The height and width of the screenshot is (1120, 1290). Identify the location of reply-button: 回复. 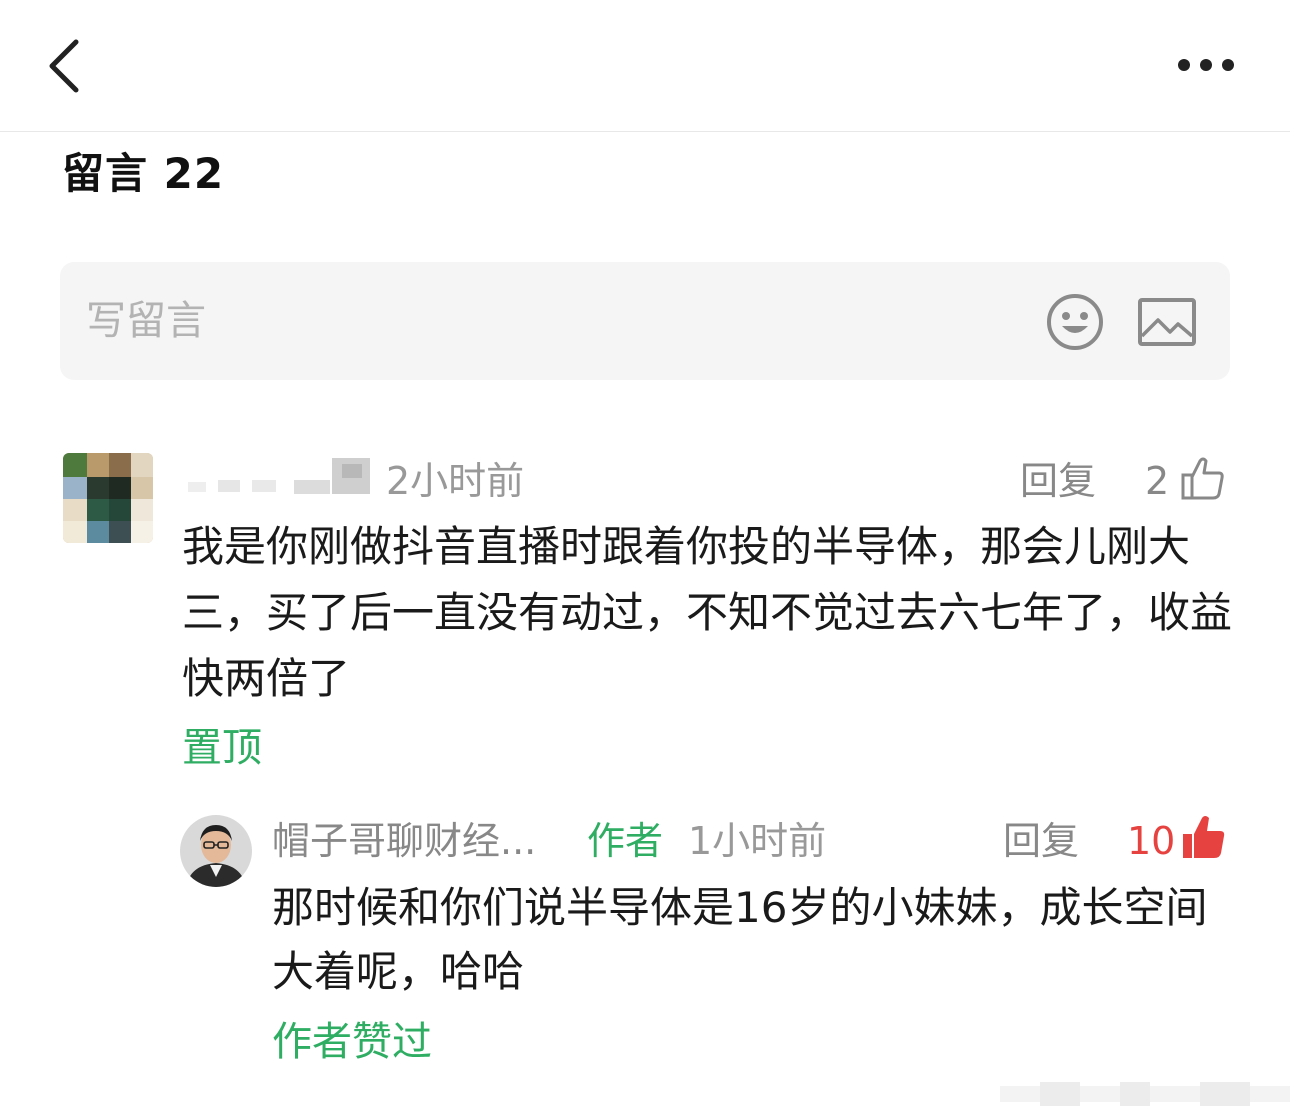
(1058, 481).